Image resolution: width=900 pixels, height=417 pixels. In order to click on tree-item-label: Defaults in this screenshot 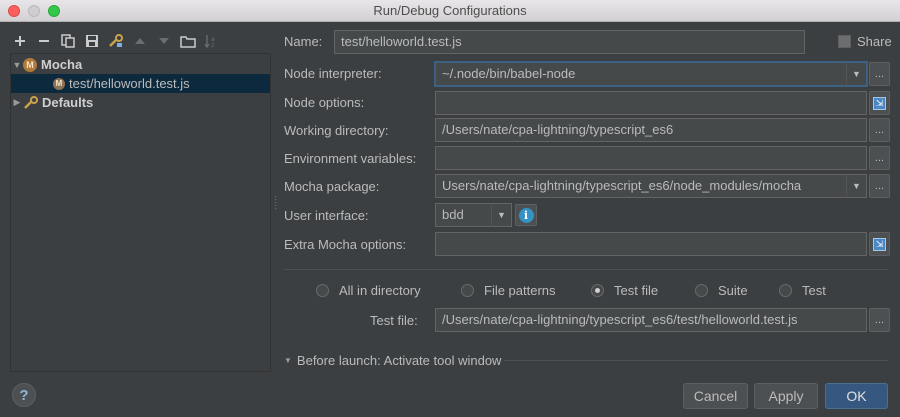, I will do `click(68, 102)`.